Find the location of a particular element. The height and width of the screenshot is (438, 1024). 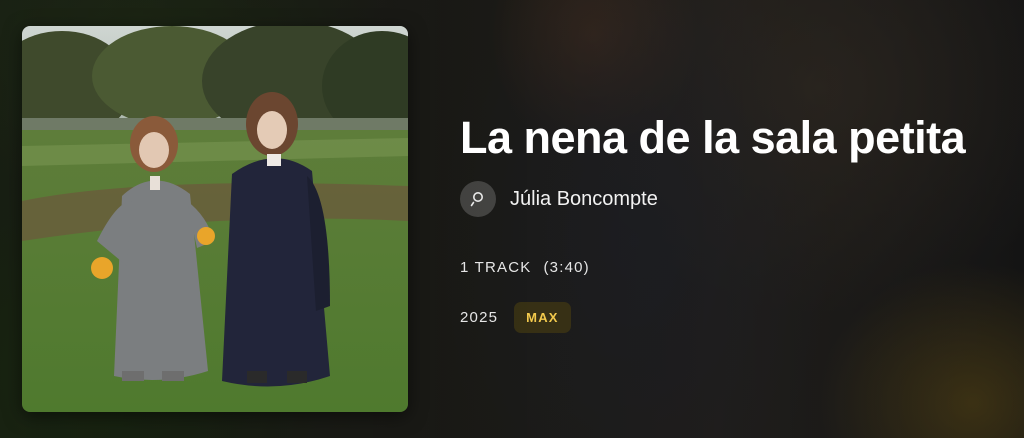

track-count: 1 TRACK is located at coordinates (496, 267).